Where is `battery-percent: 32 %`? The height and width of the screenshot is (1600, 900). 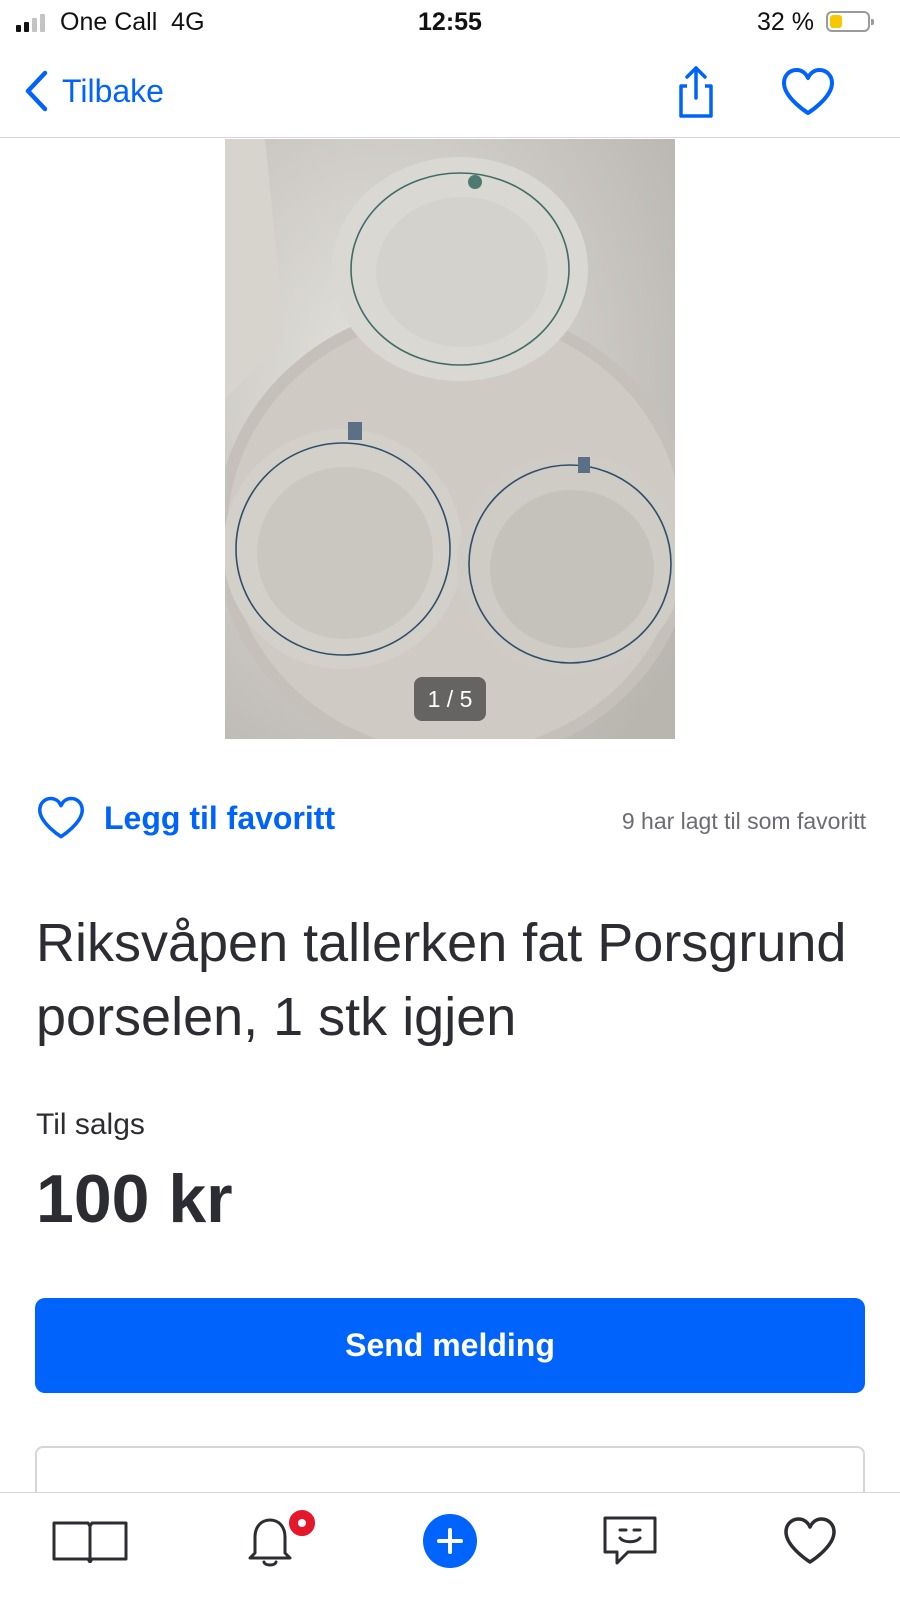
battery-percent: 32 % is located at coordinates (785, 22).